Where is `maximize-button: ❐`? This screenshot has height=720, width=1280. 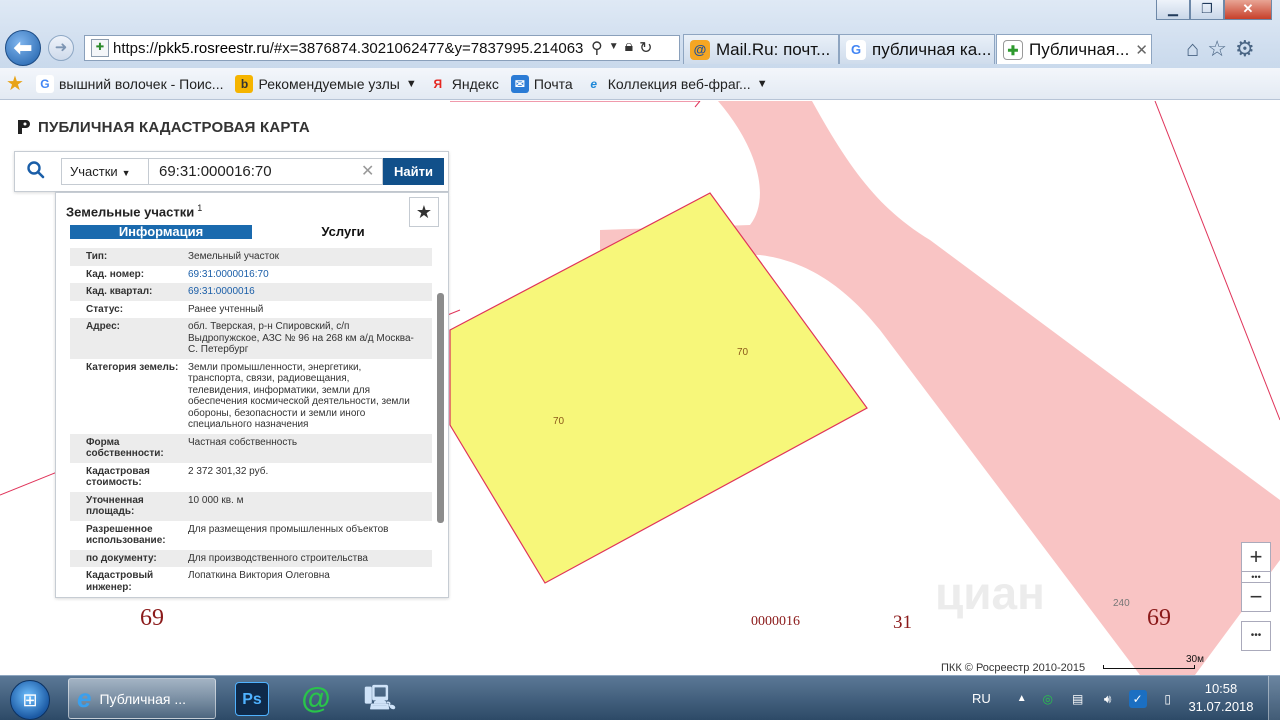 maximize-button: ❐ is located at coordinates (1207, 10).